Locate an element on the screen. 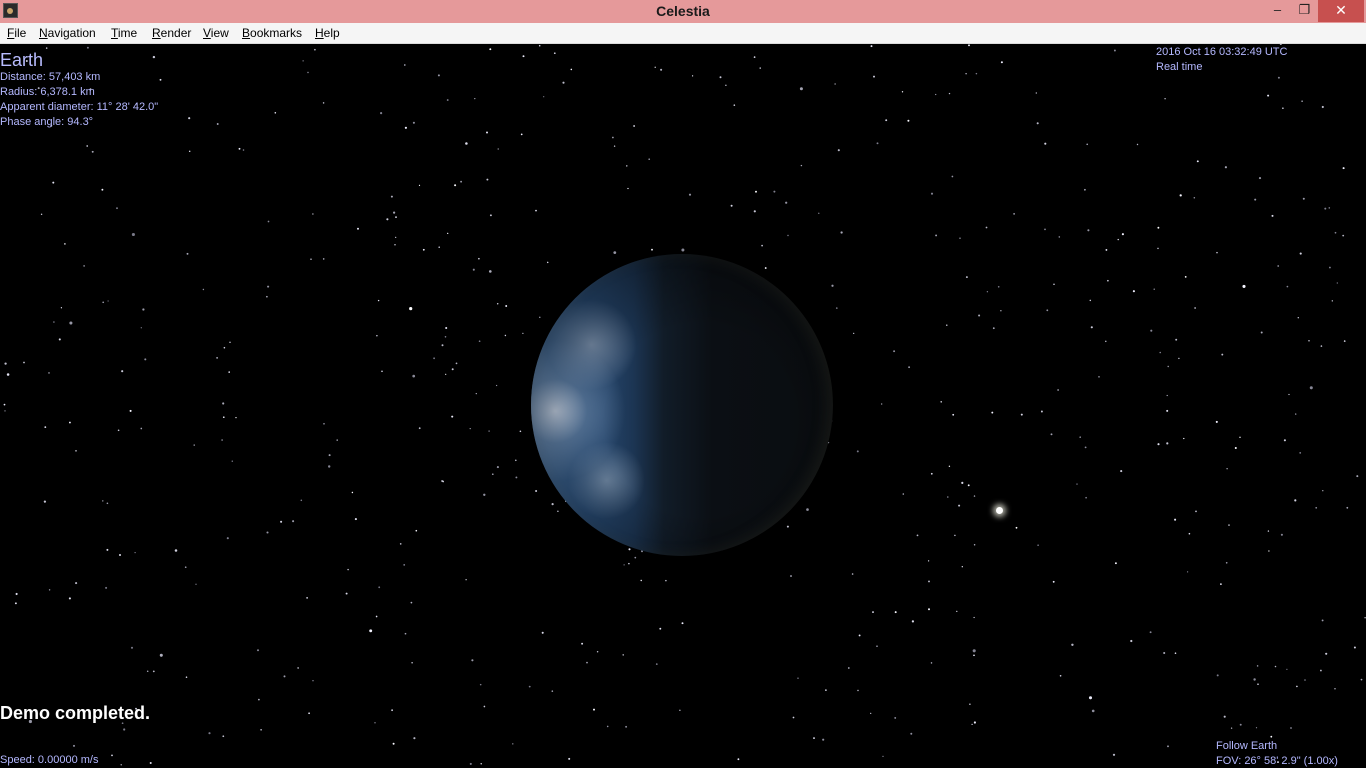  menu-navigation: Navigation is located at coordinates (67, 33).